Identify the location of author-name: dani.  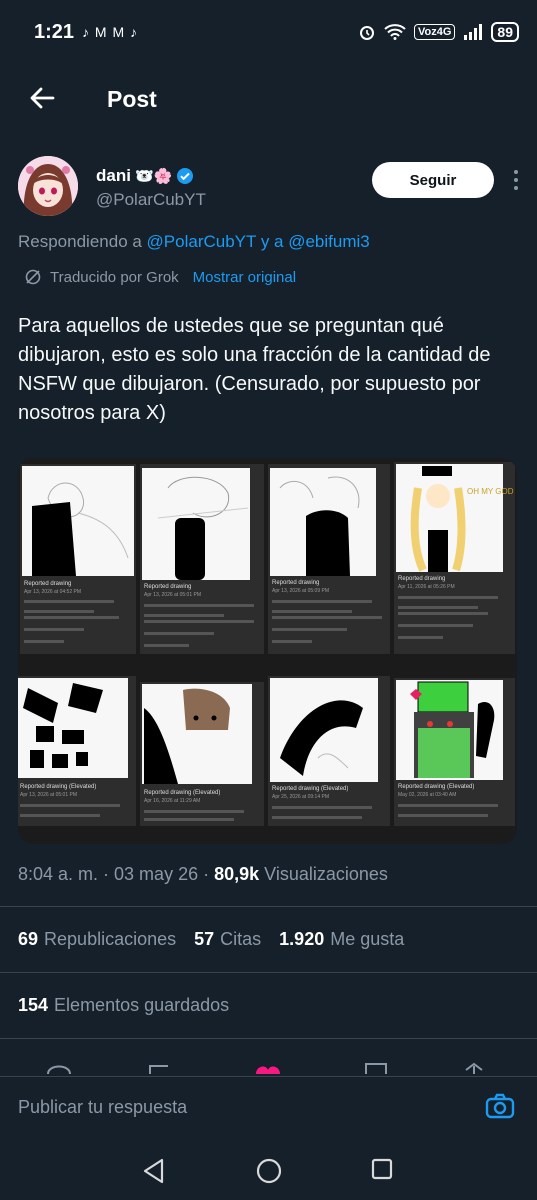
(113, 175).